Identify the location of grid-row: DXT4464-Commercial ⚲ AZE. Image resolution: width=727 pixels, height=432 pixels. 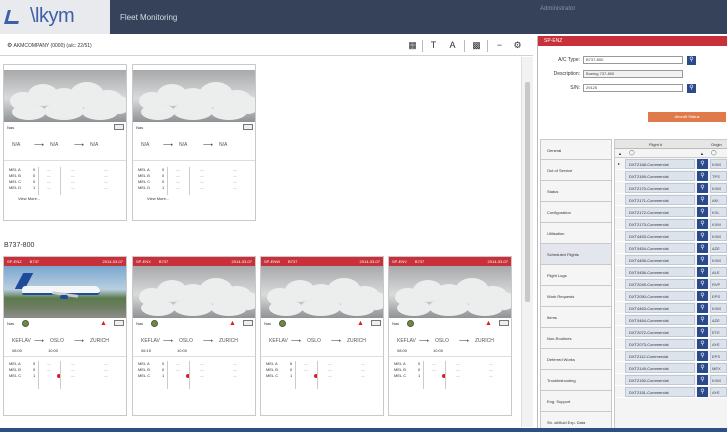
(671, 320).